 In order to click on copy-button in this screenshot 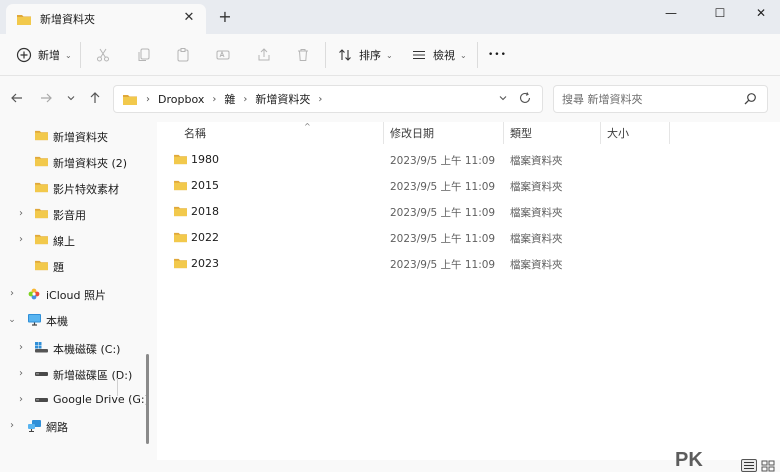, I will do `click(144, 55)`.